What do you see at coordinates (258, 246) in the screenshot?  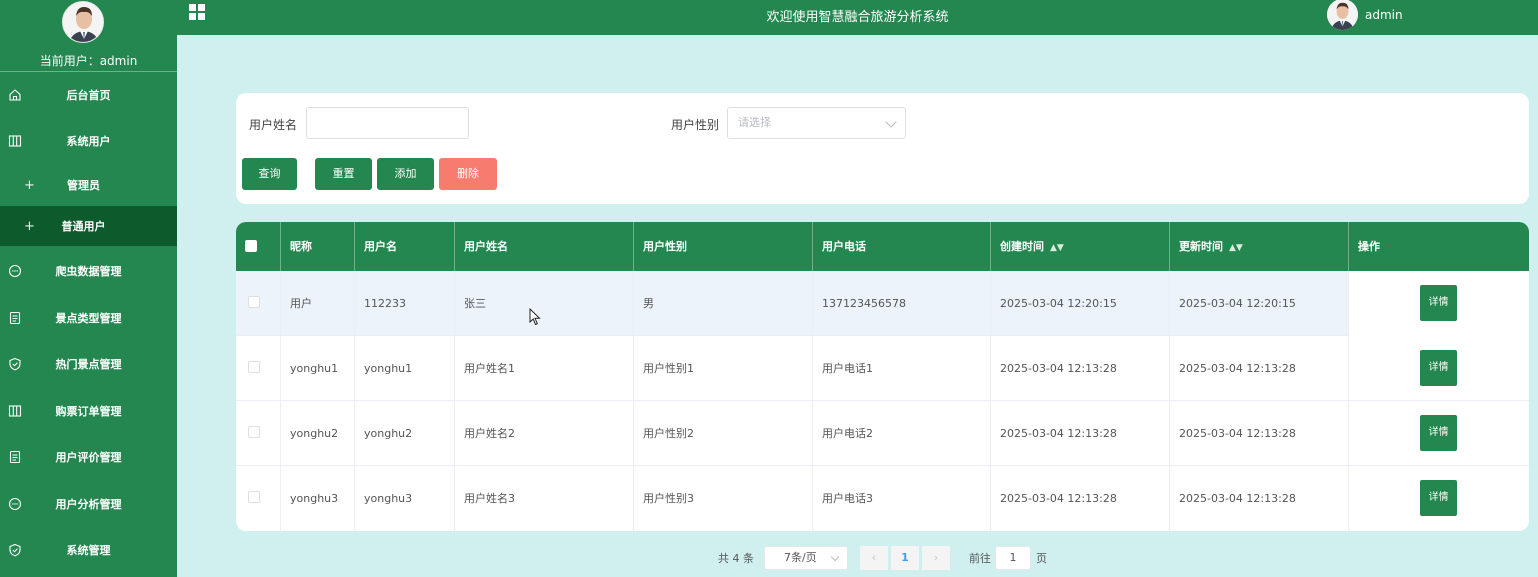 I see `header-checkbox-cell` at bounding box center [258, 246].